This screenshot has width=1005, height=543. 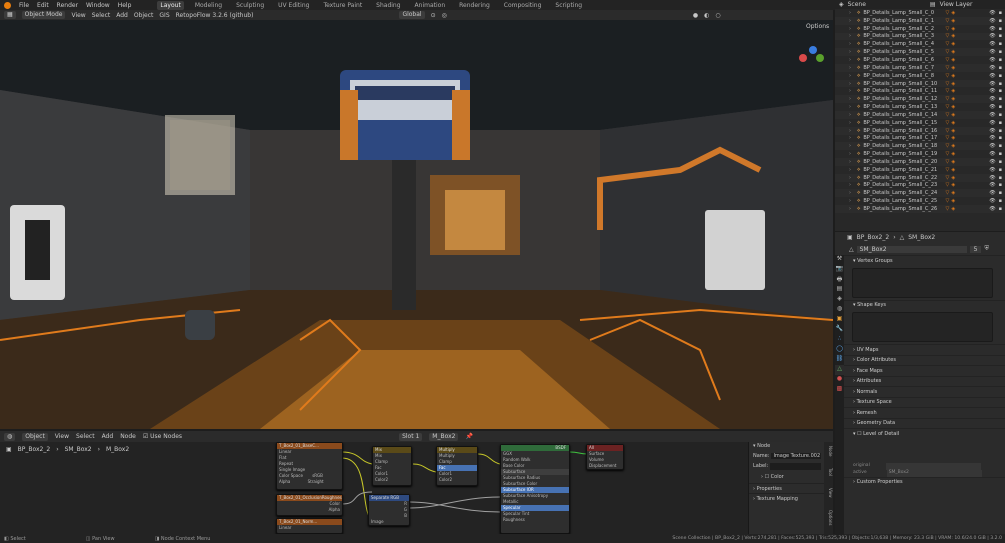 What do you see at coordinates (828, 472) in the screenshot?
I see `sidebar-tab-tool: Tool` at bounding box center [828, 472].